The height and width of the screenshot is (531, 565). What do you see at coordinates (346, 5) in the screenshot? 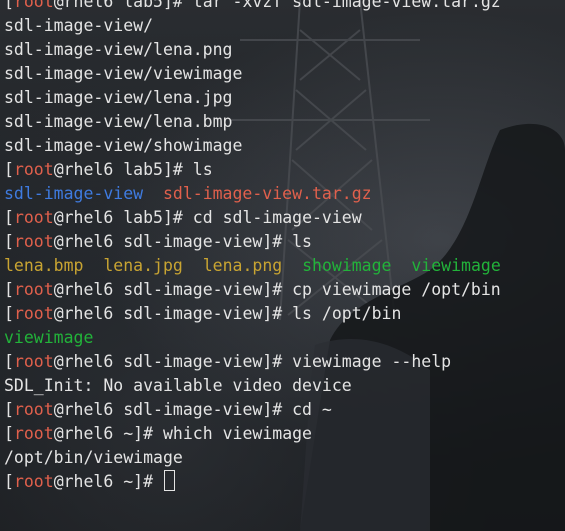
I see `prompt-command: tar -xvzf sdl-image-view.tar.gz` at bounding box center [346, 5].